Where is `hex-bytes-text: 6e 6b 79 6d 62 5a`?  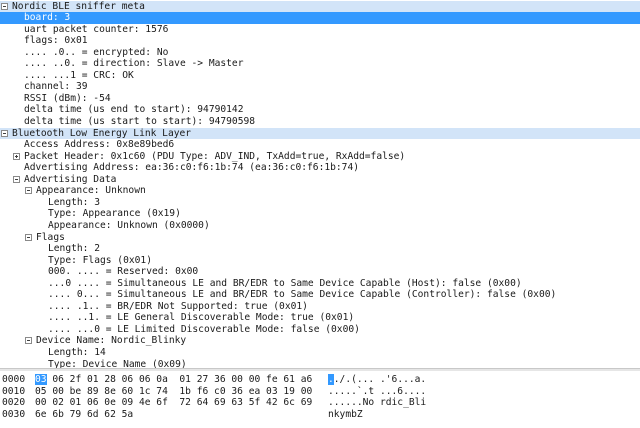 hex-bytes-text: 6e 6b 79 6d 62 5a is located at coordinates (84, 414).